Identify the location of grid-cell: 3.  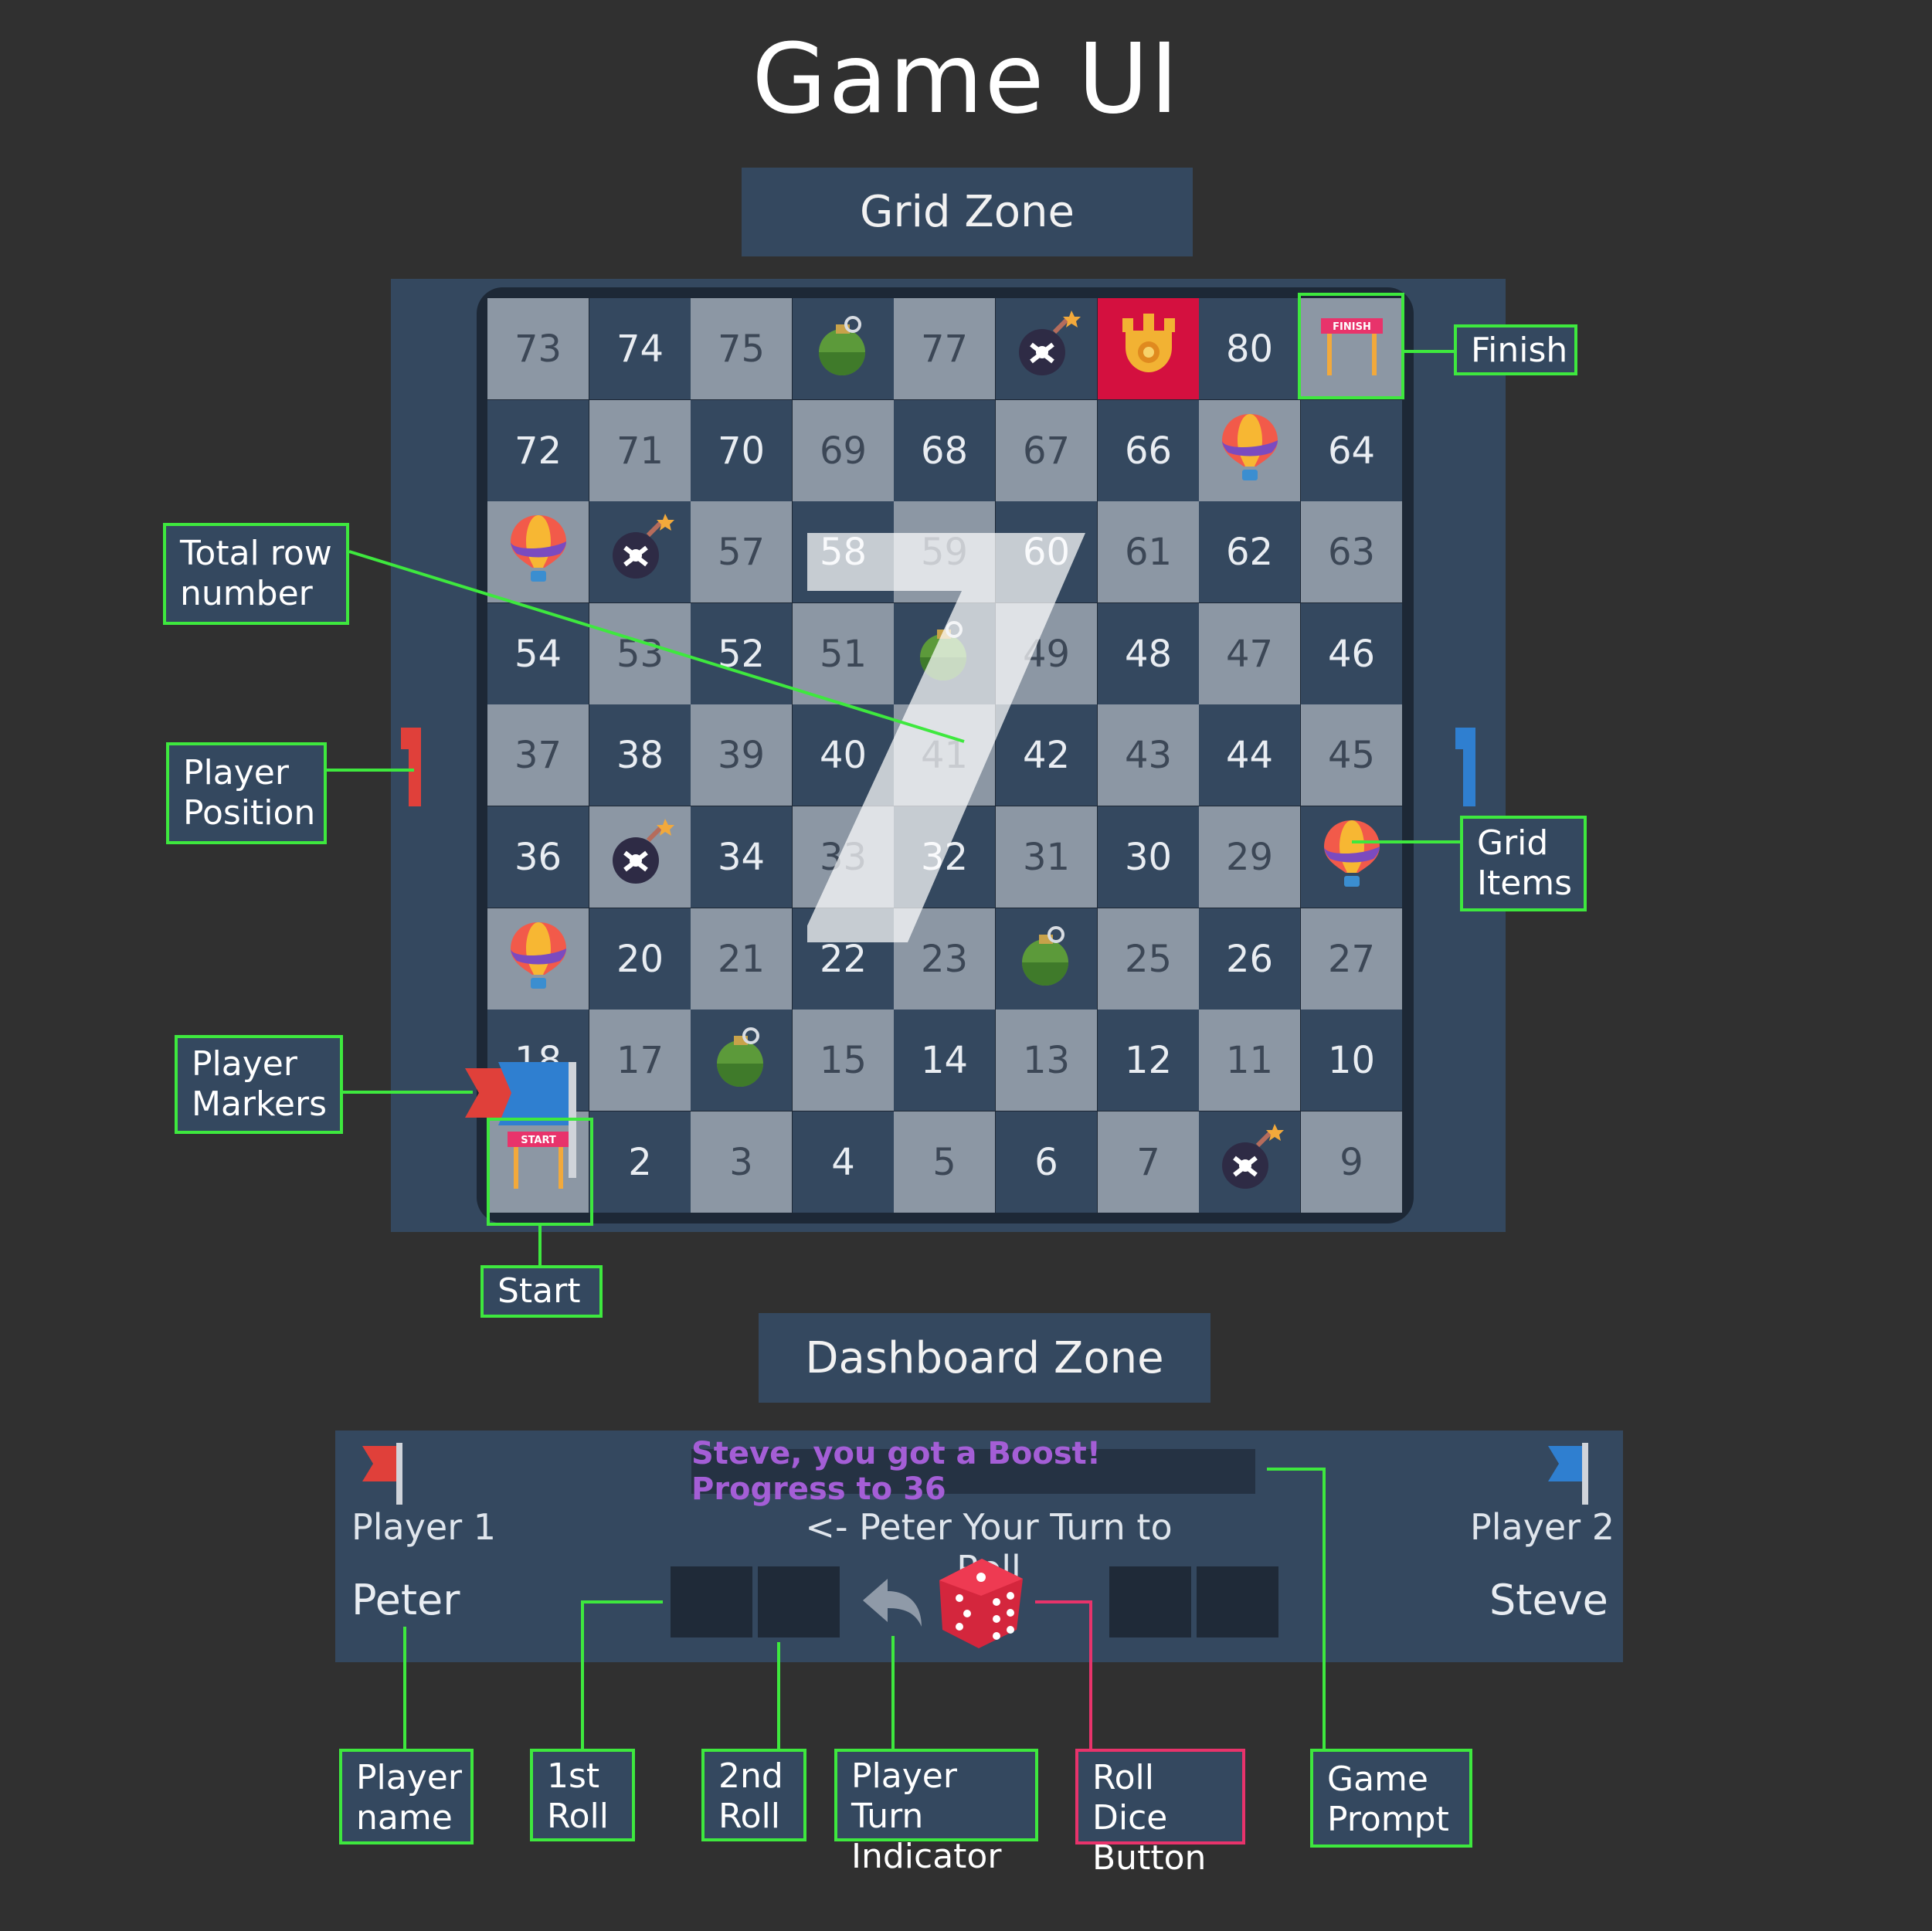
(742, 1162).